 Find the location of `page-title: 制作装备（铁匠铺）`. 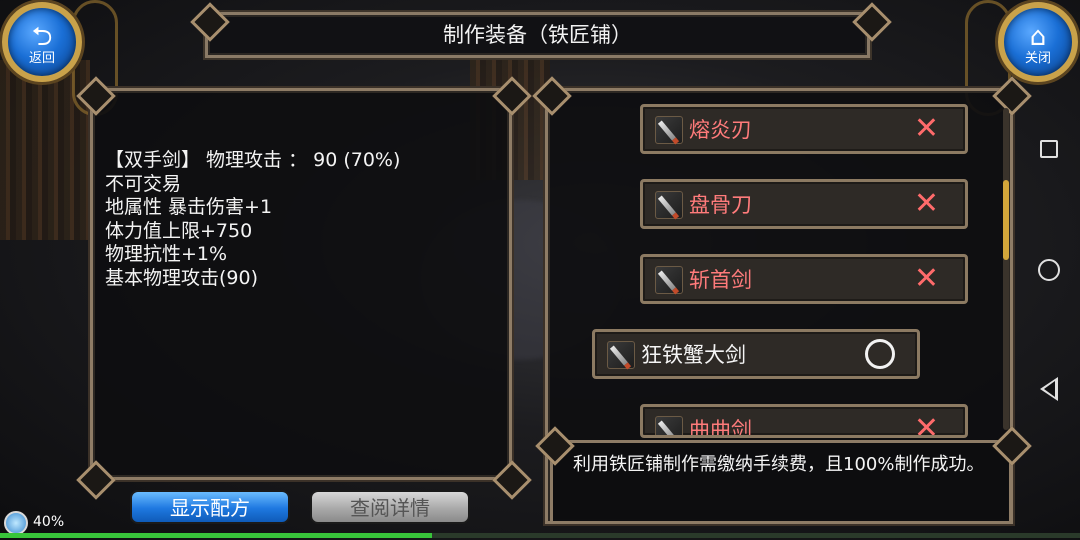

page-title: 制作装备（铁匠铺） is located at coordinates (537, 35).